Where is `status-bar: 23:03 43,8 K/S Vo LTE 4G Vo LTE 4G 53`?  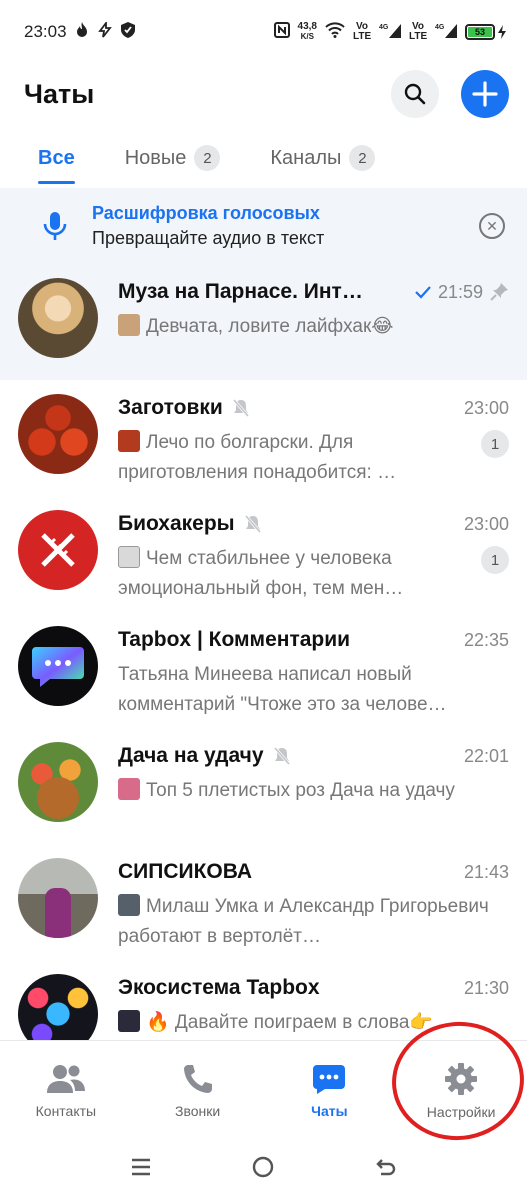 status-bar: 23:03 43,8 K/S Vo LTE 4G Vo LTE 4G 53 is located at coordinates (263, 32).